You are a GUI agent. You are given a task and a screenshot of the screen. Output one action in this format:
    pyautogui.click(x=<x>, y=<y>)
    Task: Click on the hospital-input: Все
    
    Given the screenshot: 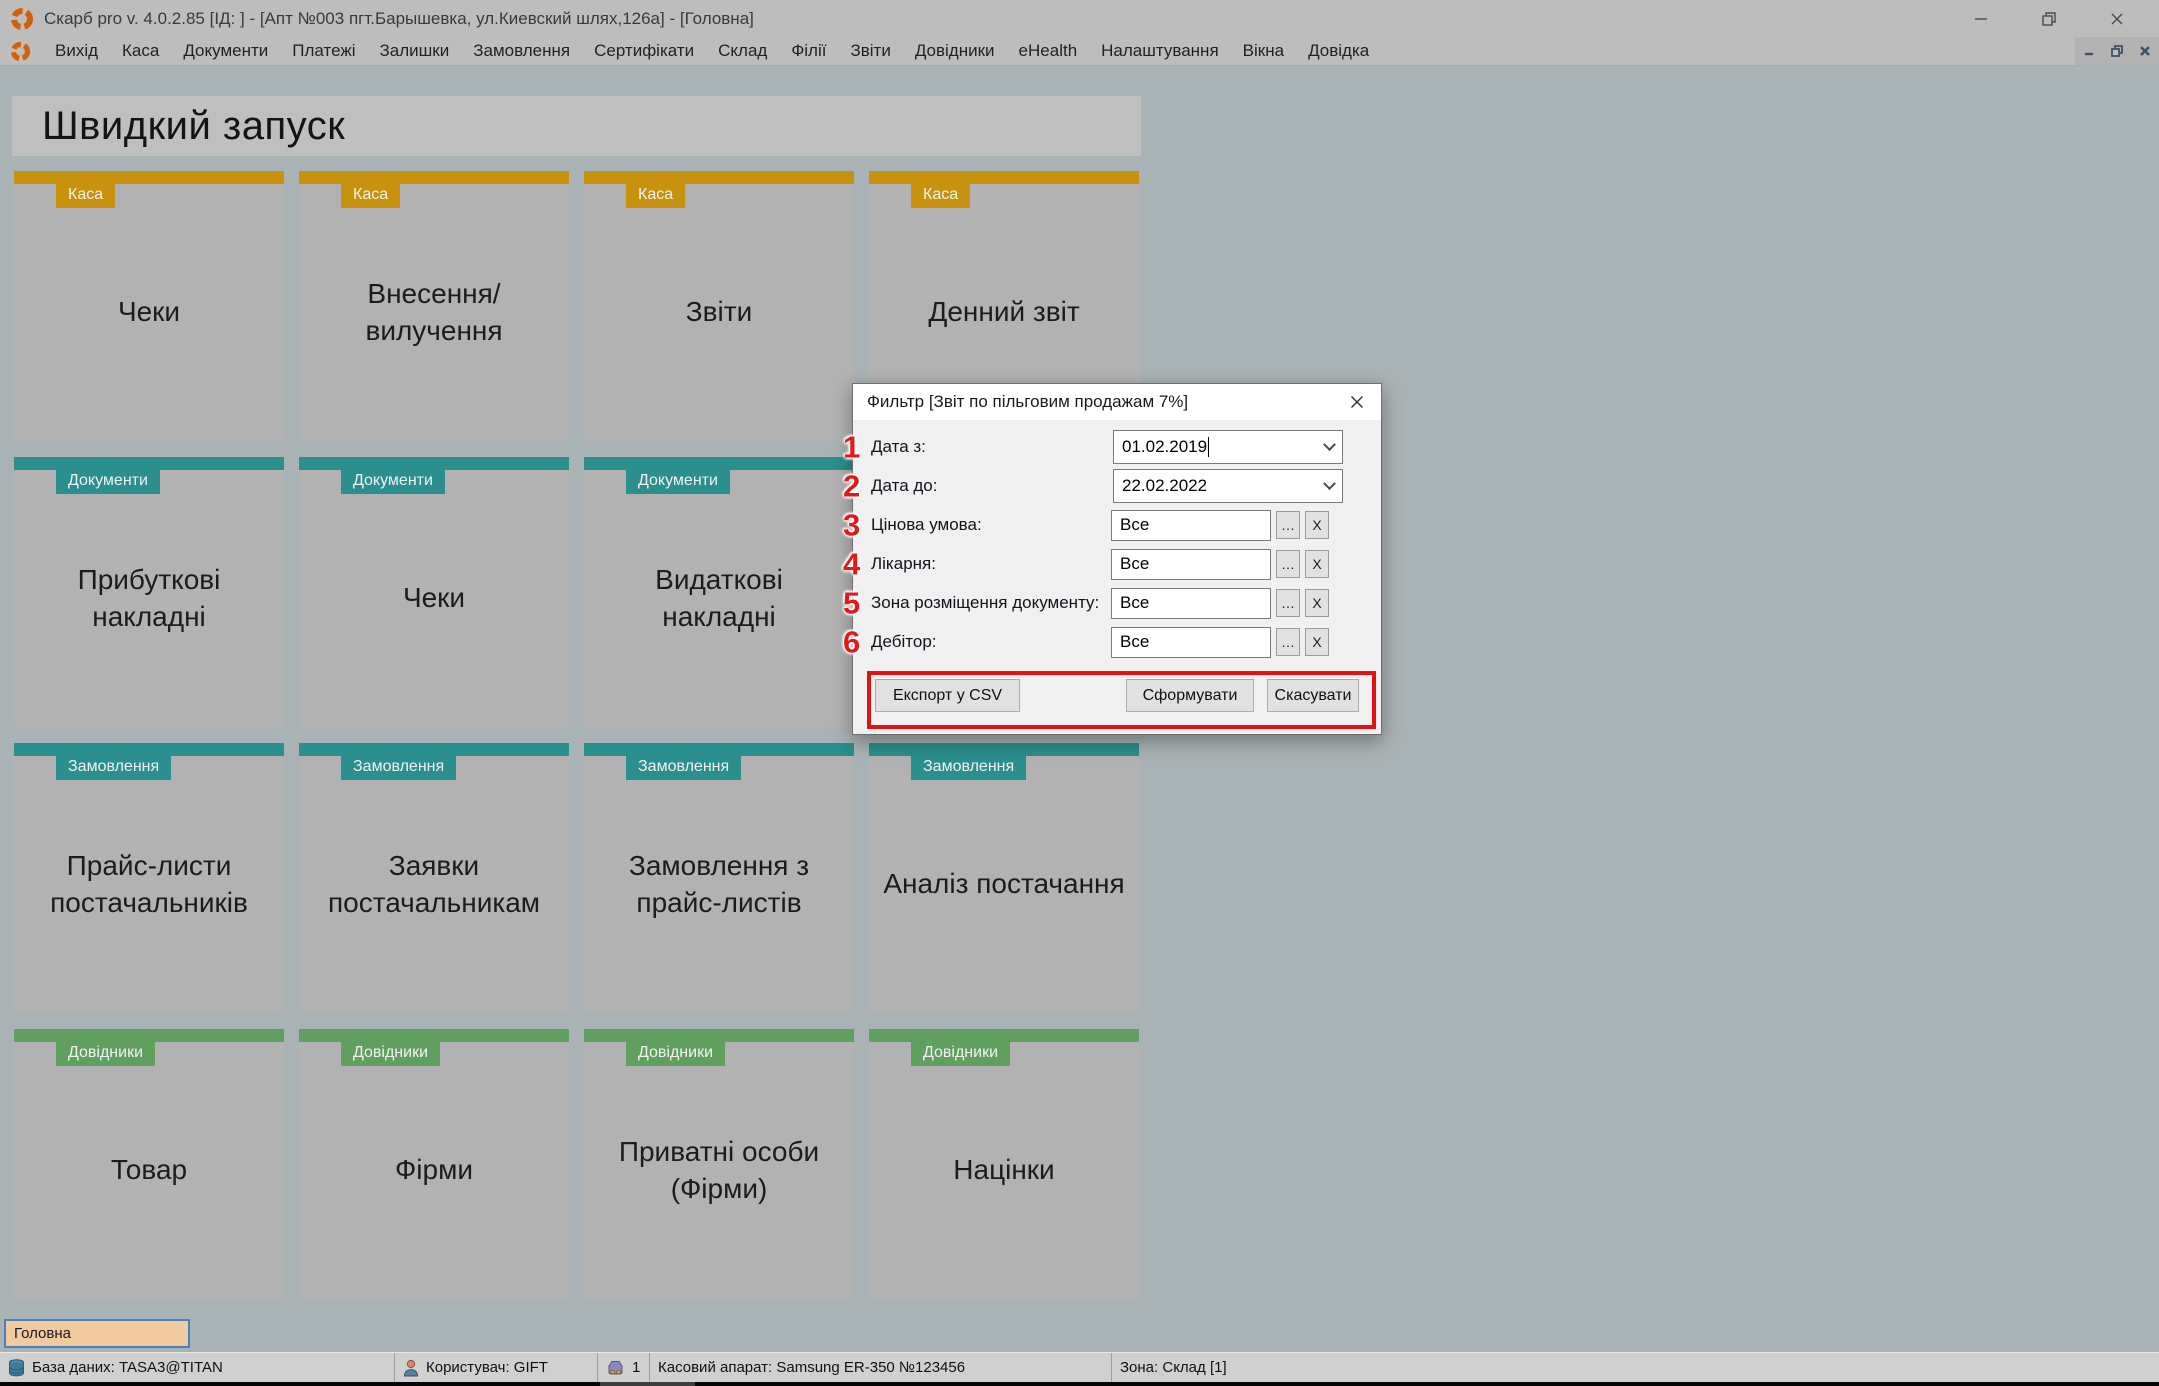 What is the action you would take?
    pyautogui.click(x=1191, y=564)
    